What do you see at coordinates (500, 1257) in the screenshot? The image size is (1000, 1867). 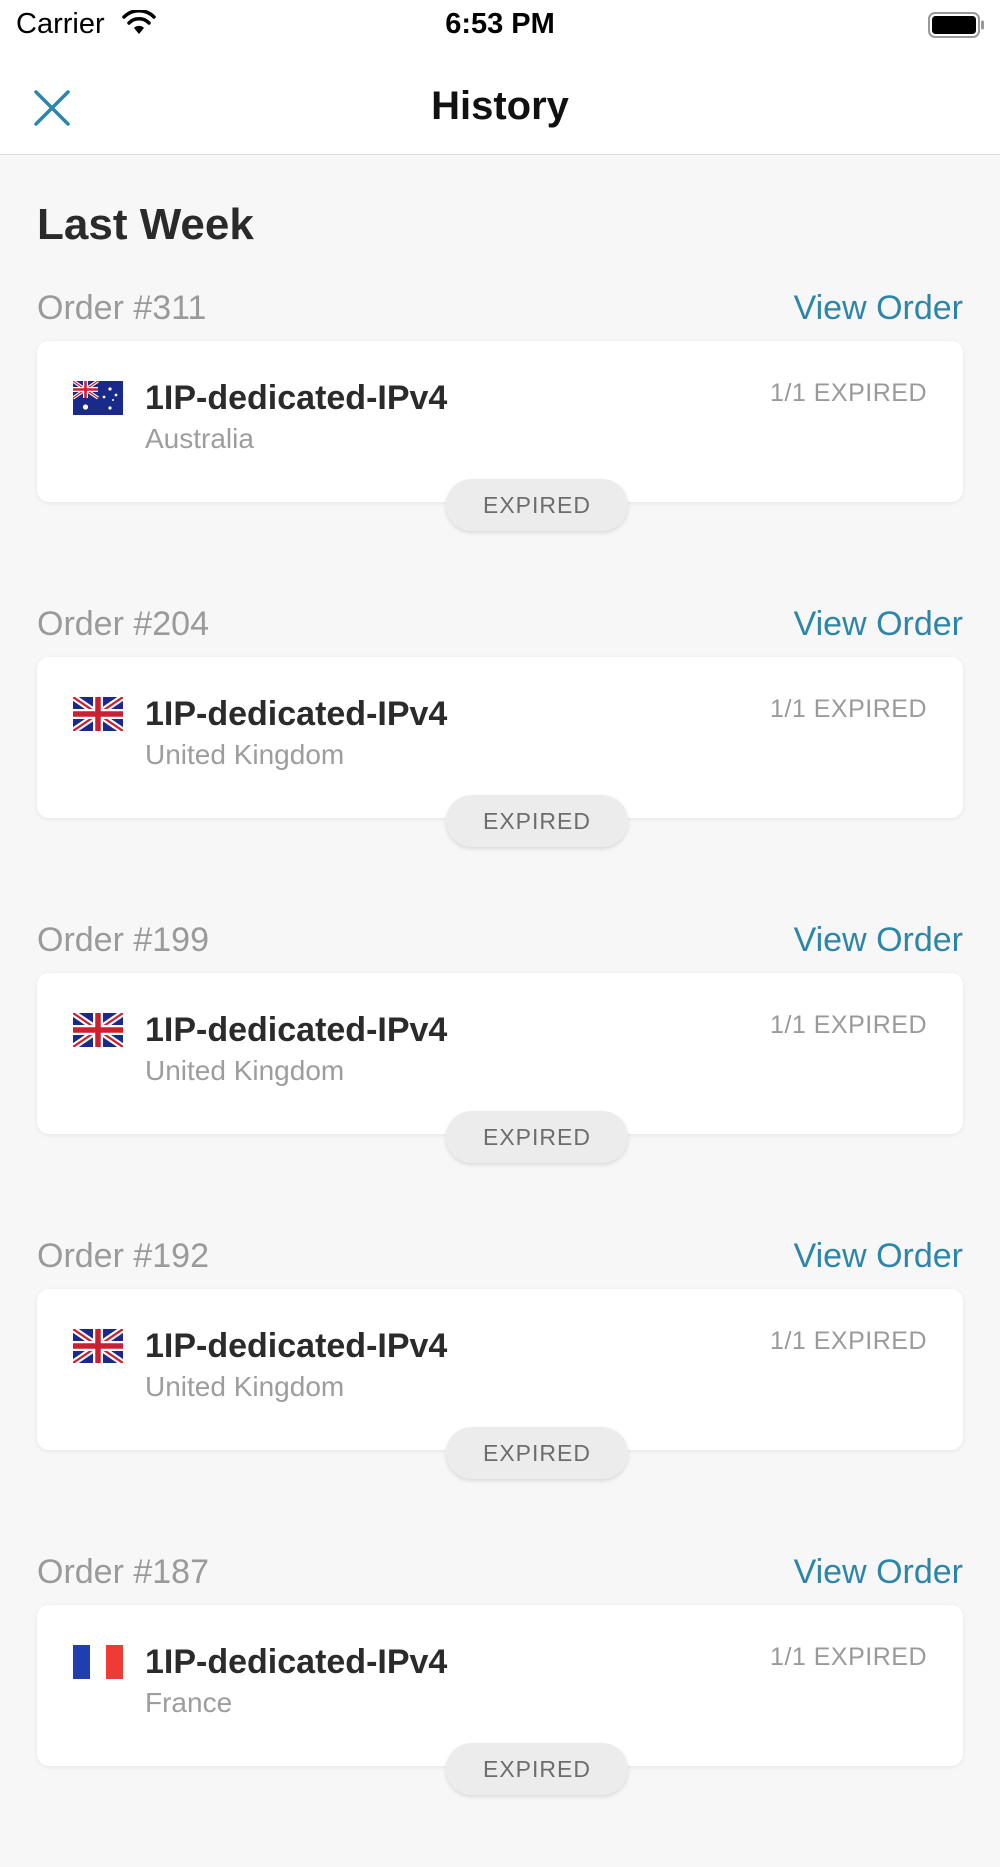 I see `order-header: Order #192 View Order` at bounding box center [500, 1257].